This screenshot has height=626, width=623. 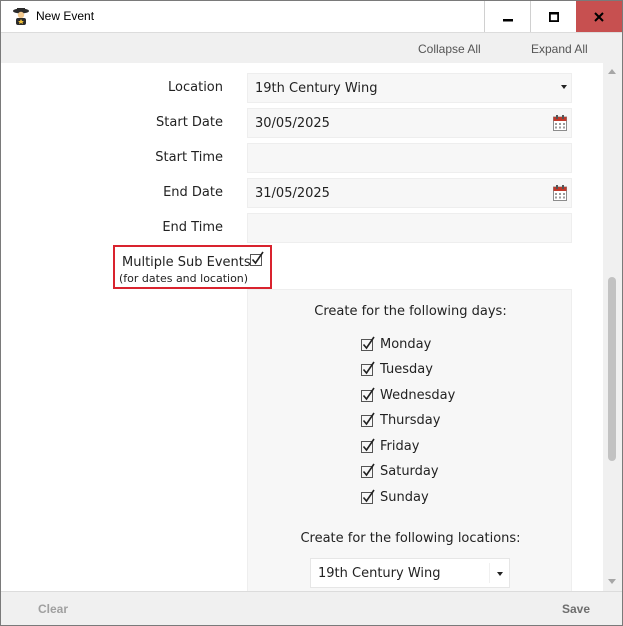 What do you see at coordinates (53, 609) in the screenshot?
I see `clear-button: Clear` at bounding box center [53, 609].